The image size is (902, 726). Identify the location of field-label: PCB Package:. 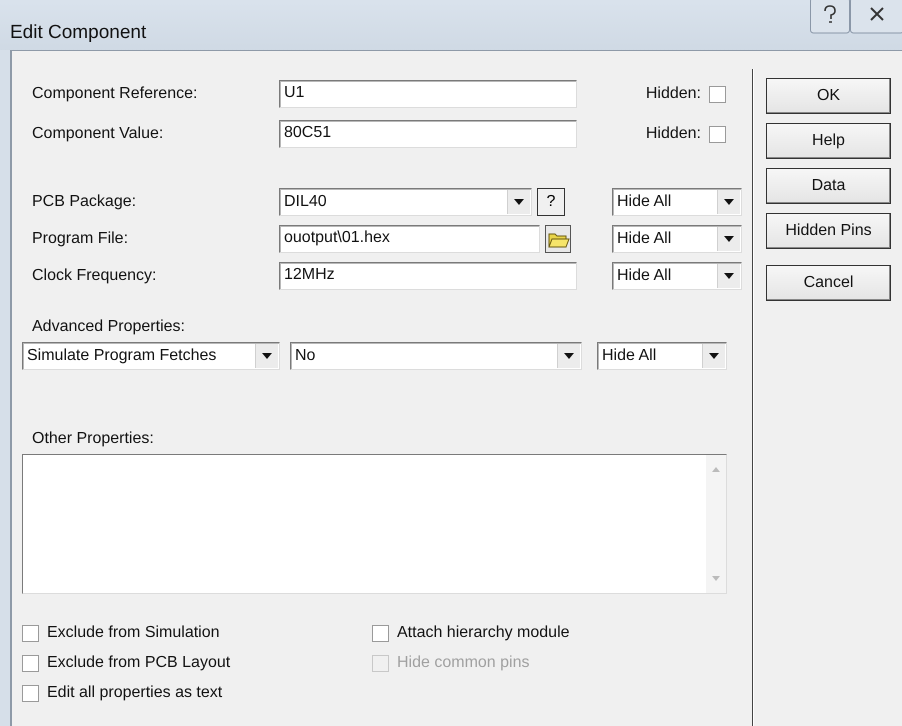
(84, 202).